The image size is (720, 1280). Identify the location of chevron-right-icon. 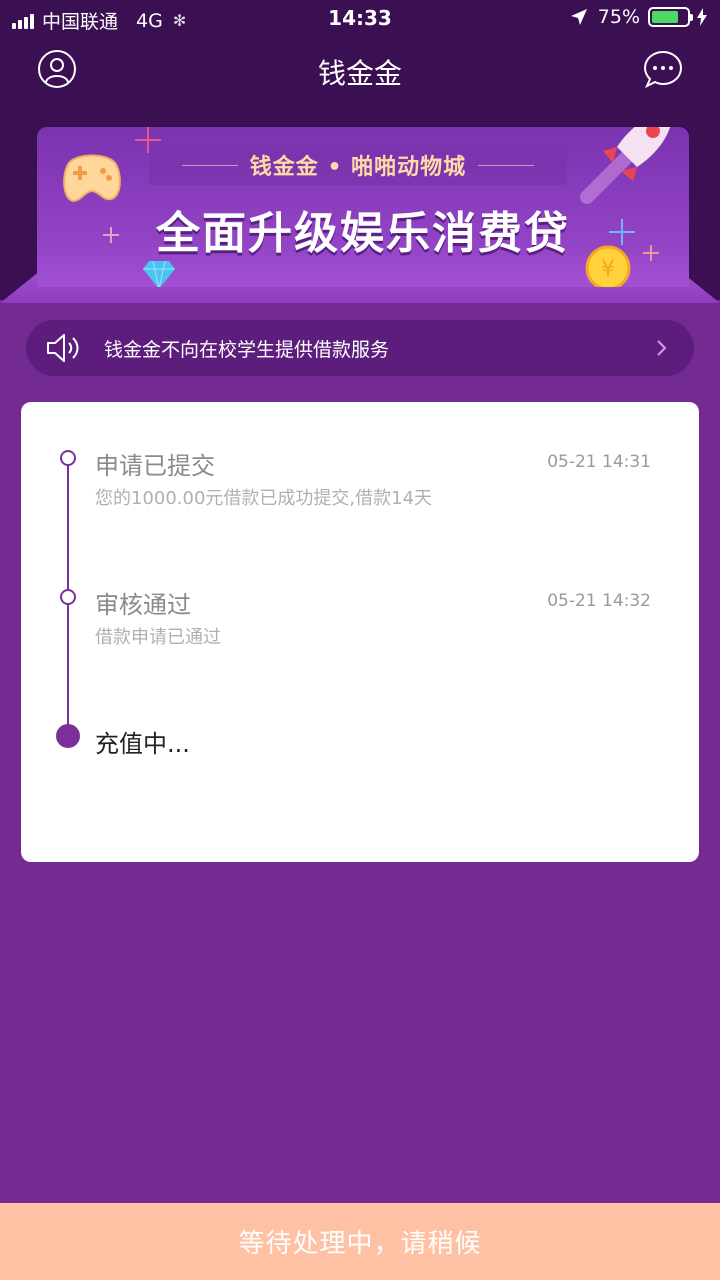
(662, 348).